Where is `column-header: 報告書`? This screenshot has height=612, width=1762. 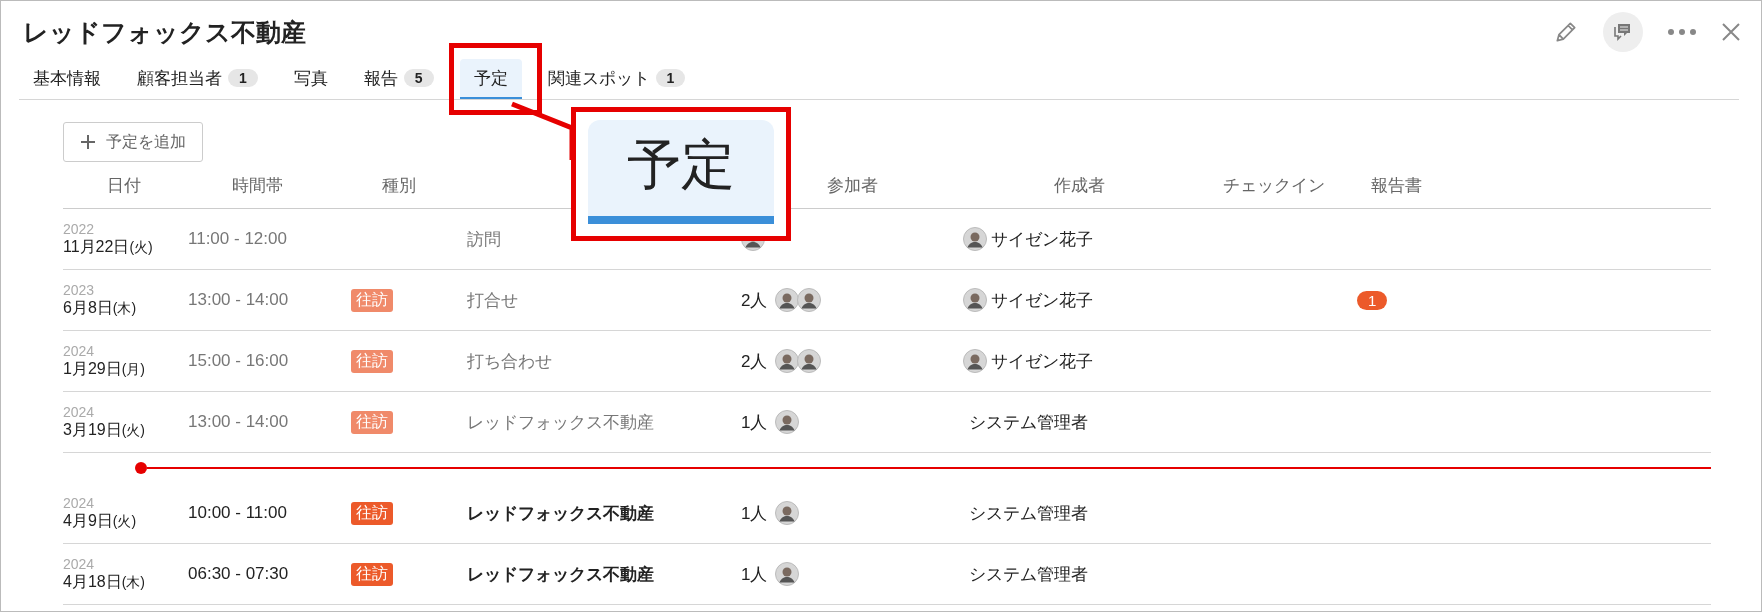
column-header: 報告書 is located at coordinates (1396, 185).